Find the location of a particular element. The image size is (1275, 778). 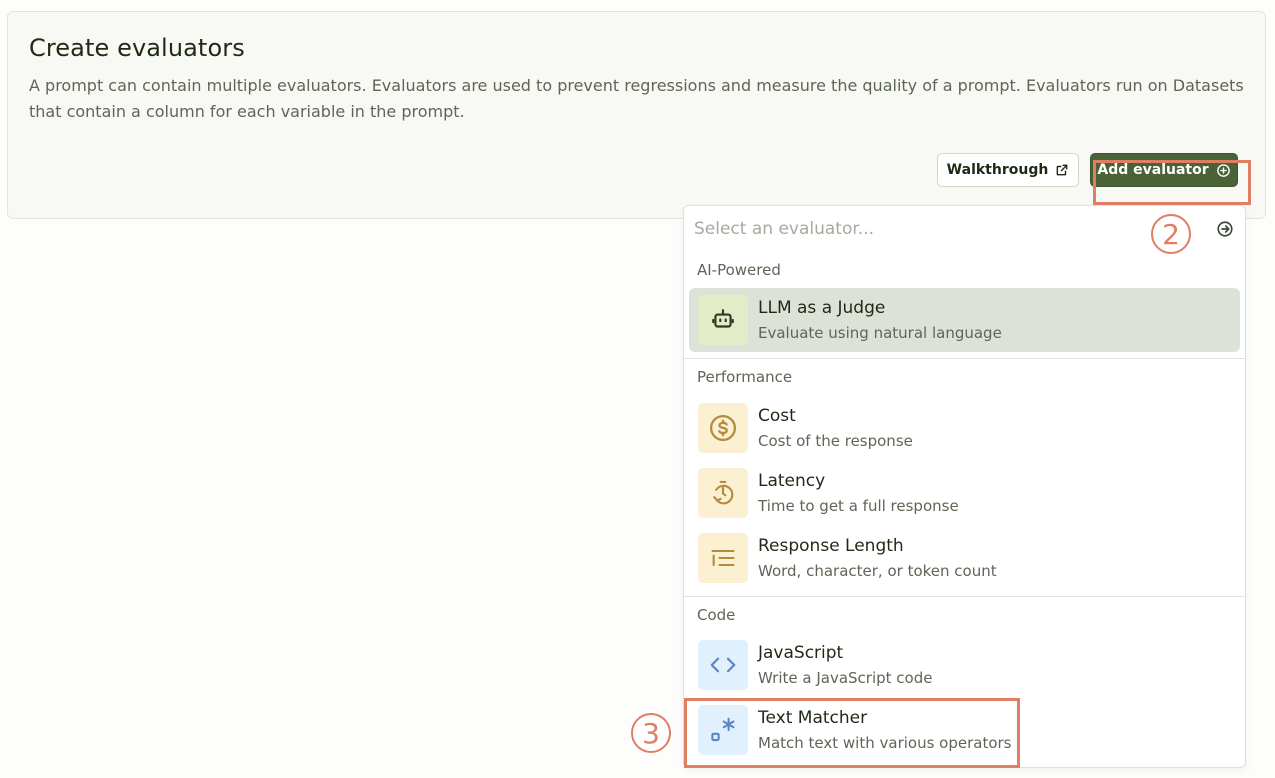

evaluator-item-latency: Latency Time to get a full response is located at coordinates (964, 493).